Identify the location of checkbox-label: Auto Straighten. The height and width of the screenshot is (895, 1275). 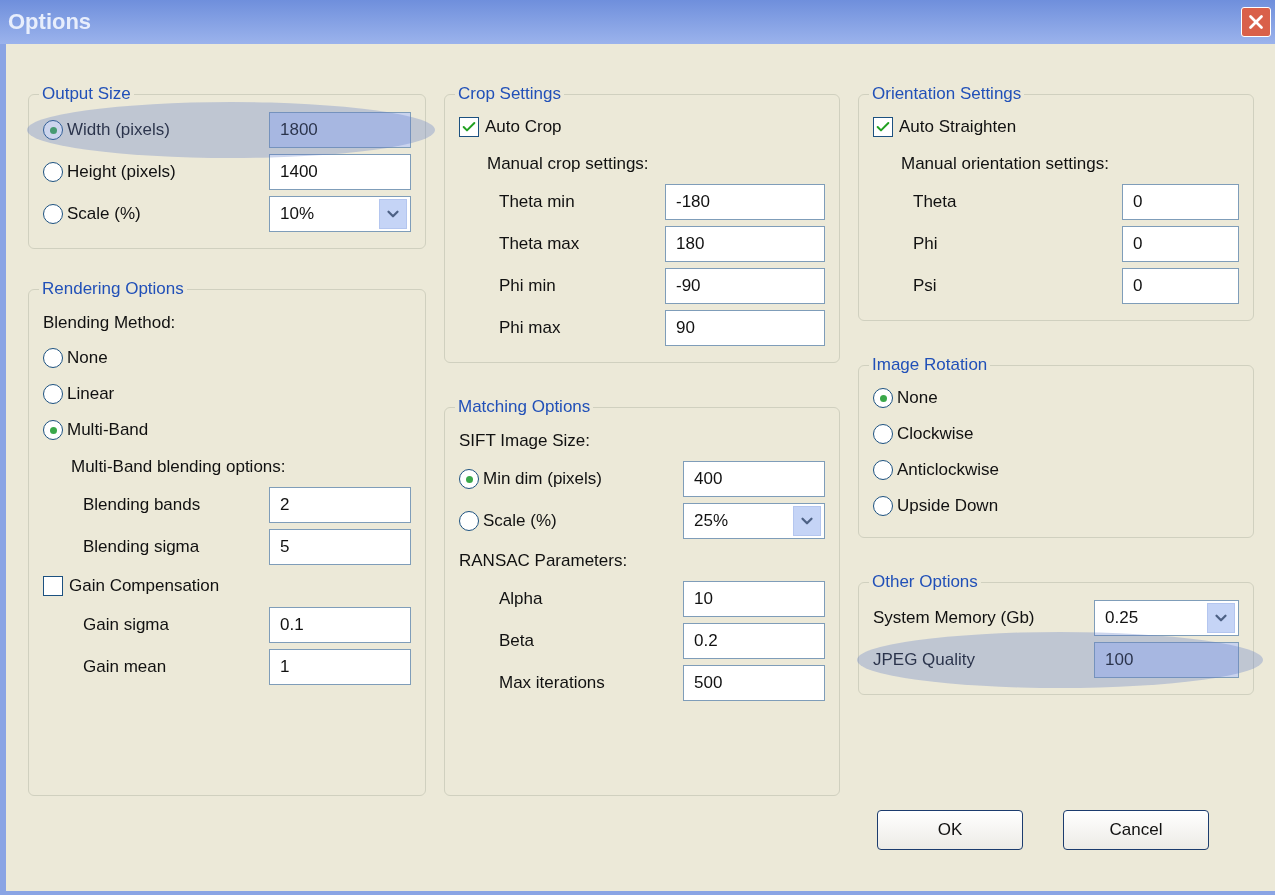
(958, 127).